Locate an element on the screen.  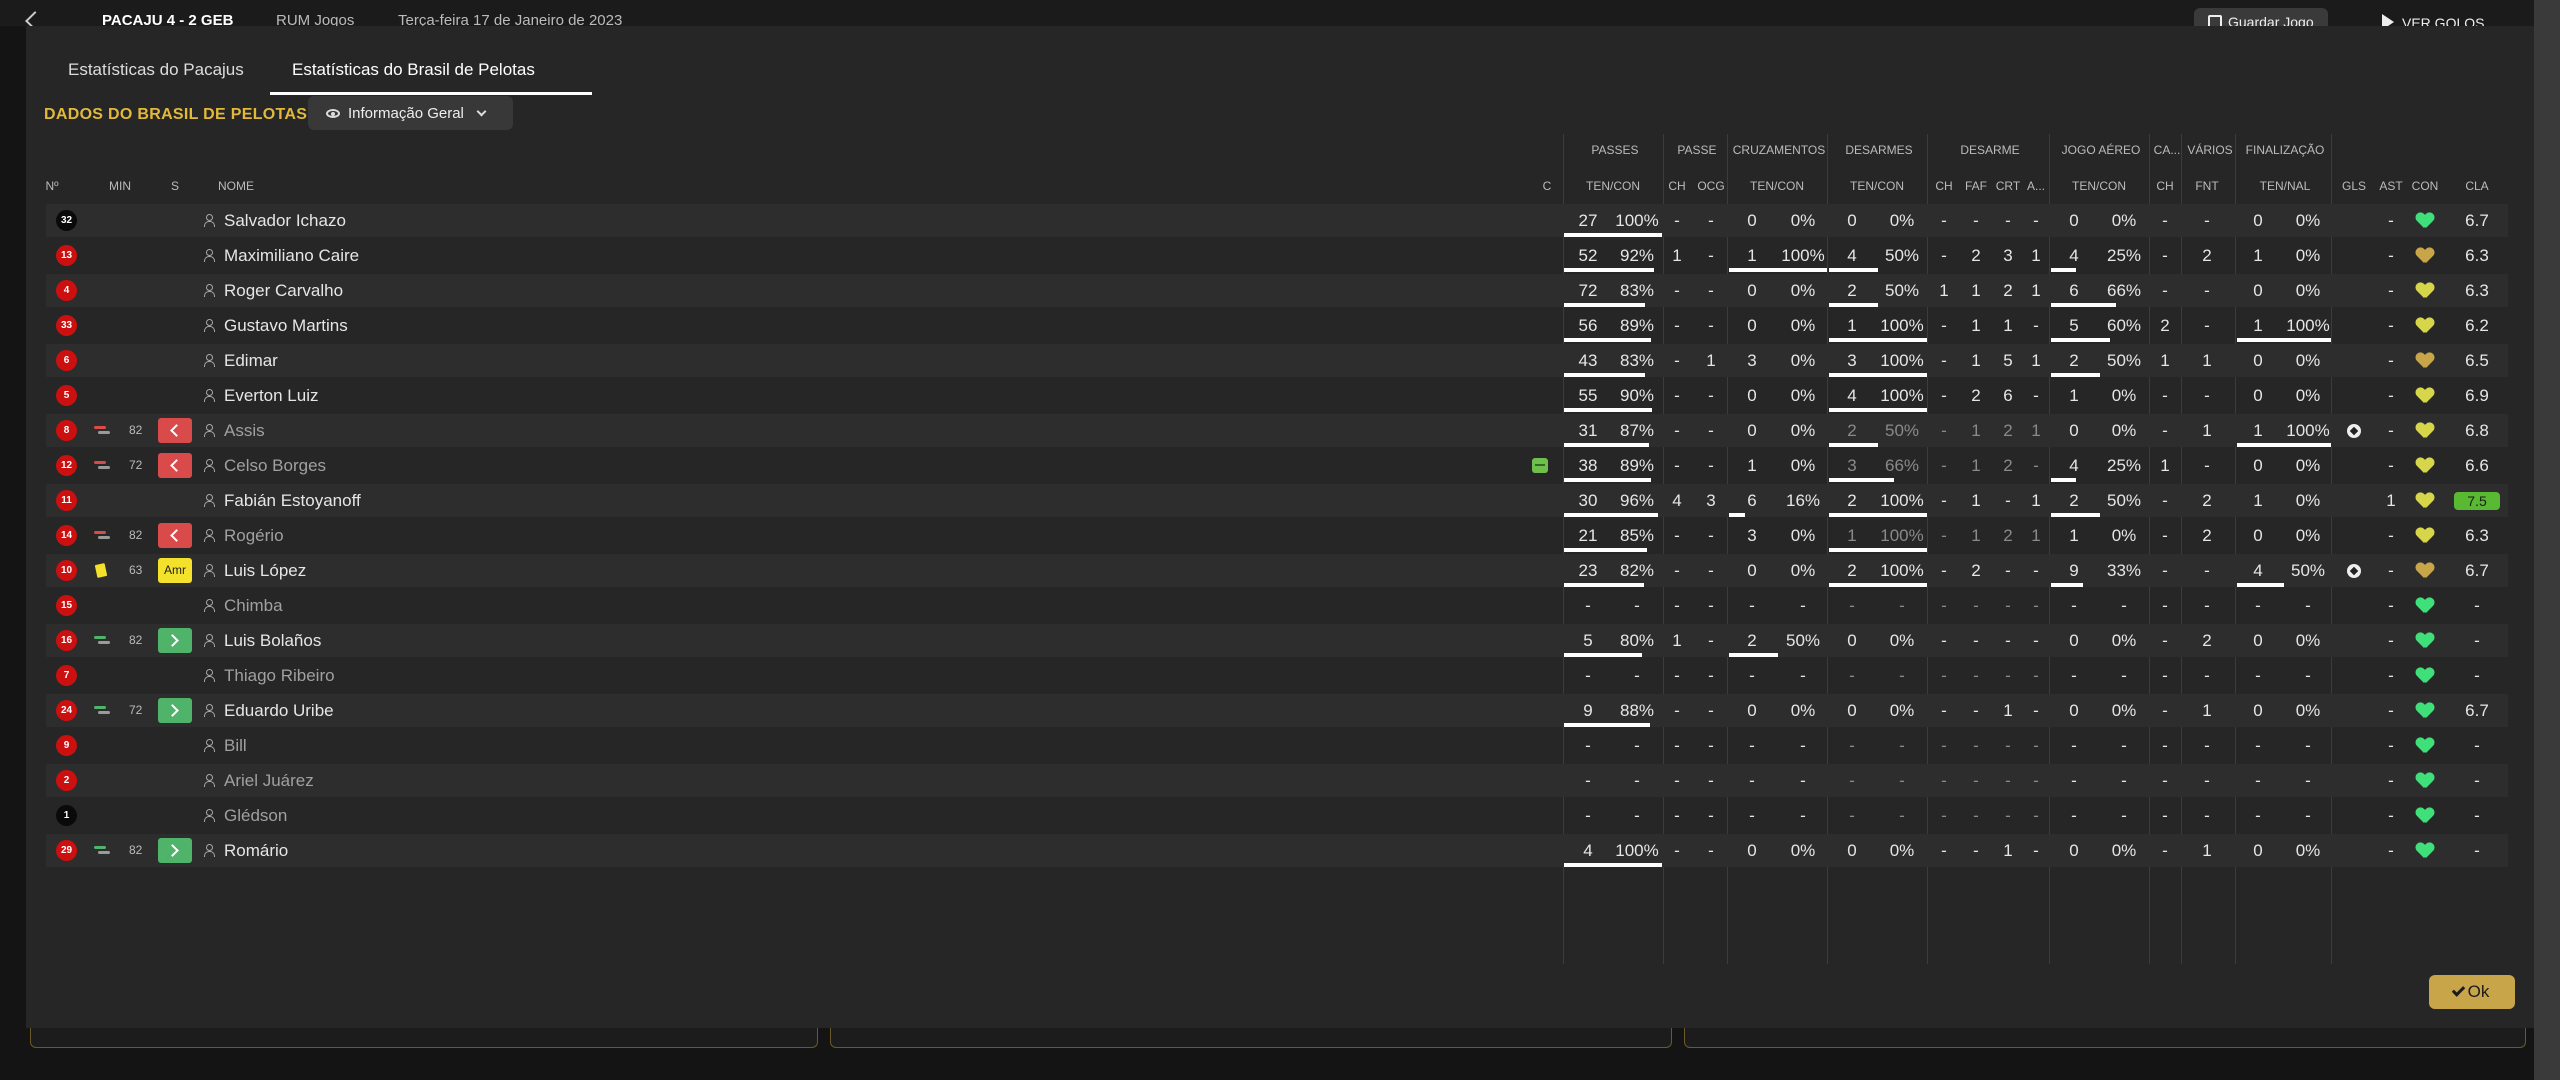
player-name: Everton Luiz is located at coordinates (271, 395).